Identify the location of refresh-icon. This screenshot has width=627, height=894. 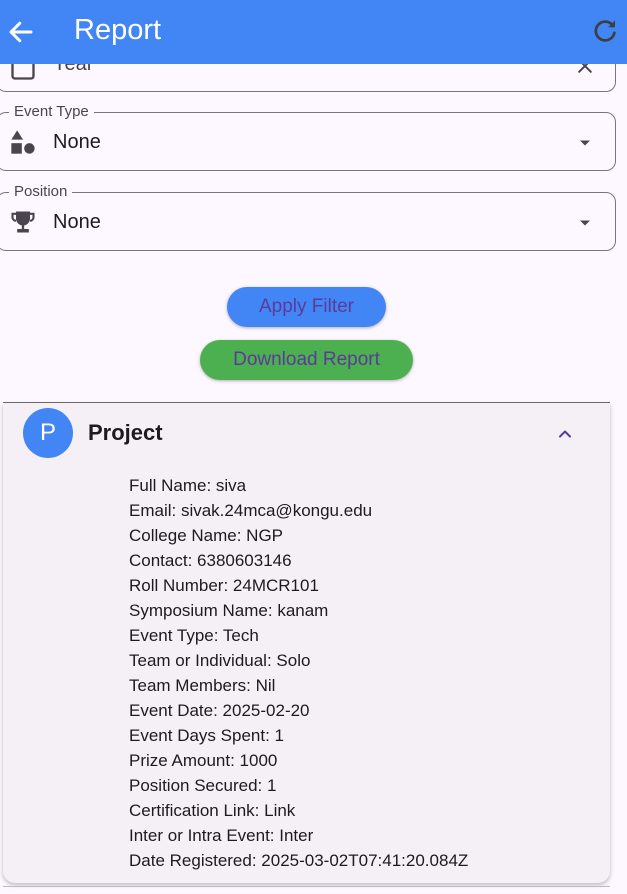
(605, 31).